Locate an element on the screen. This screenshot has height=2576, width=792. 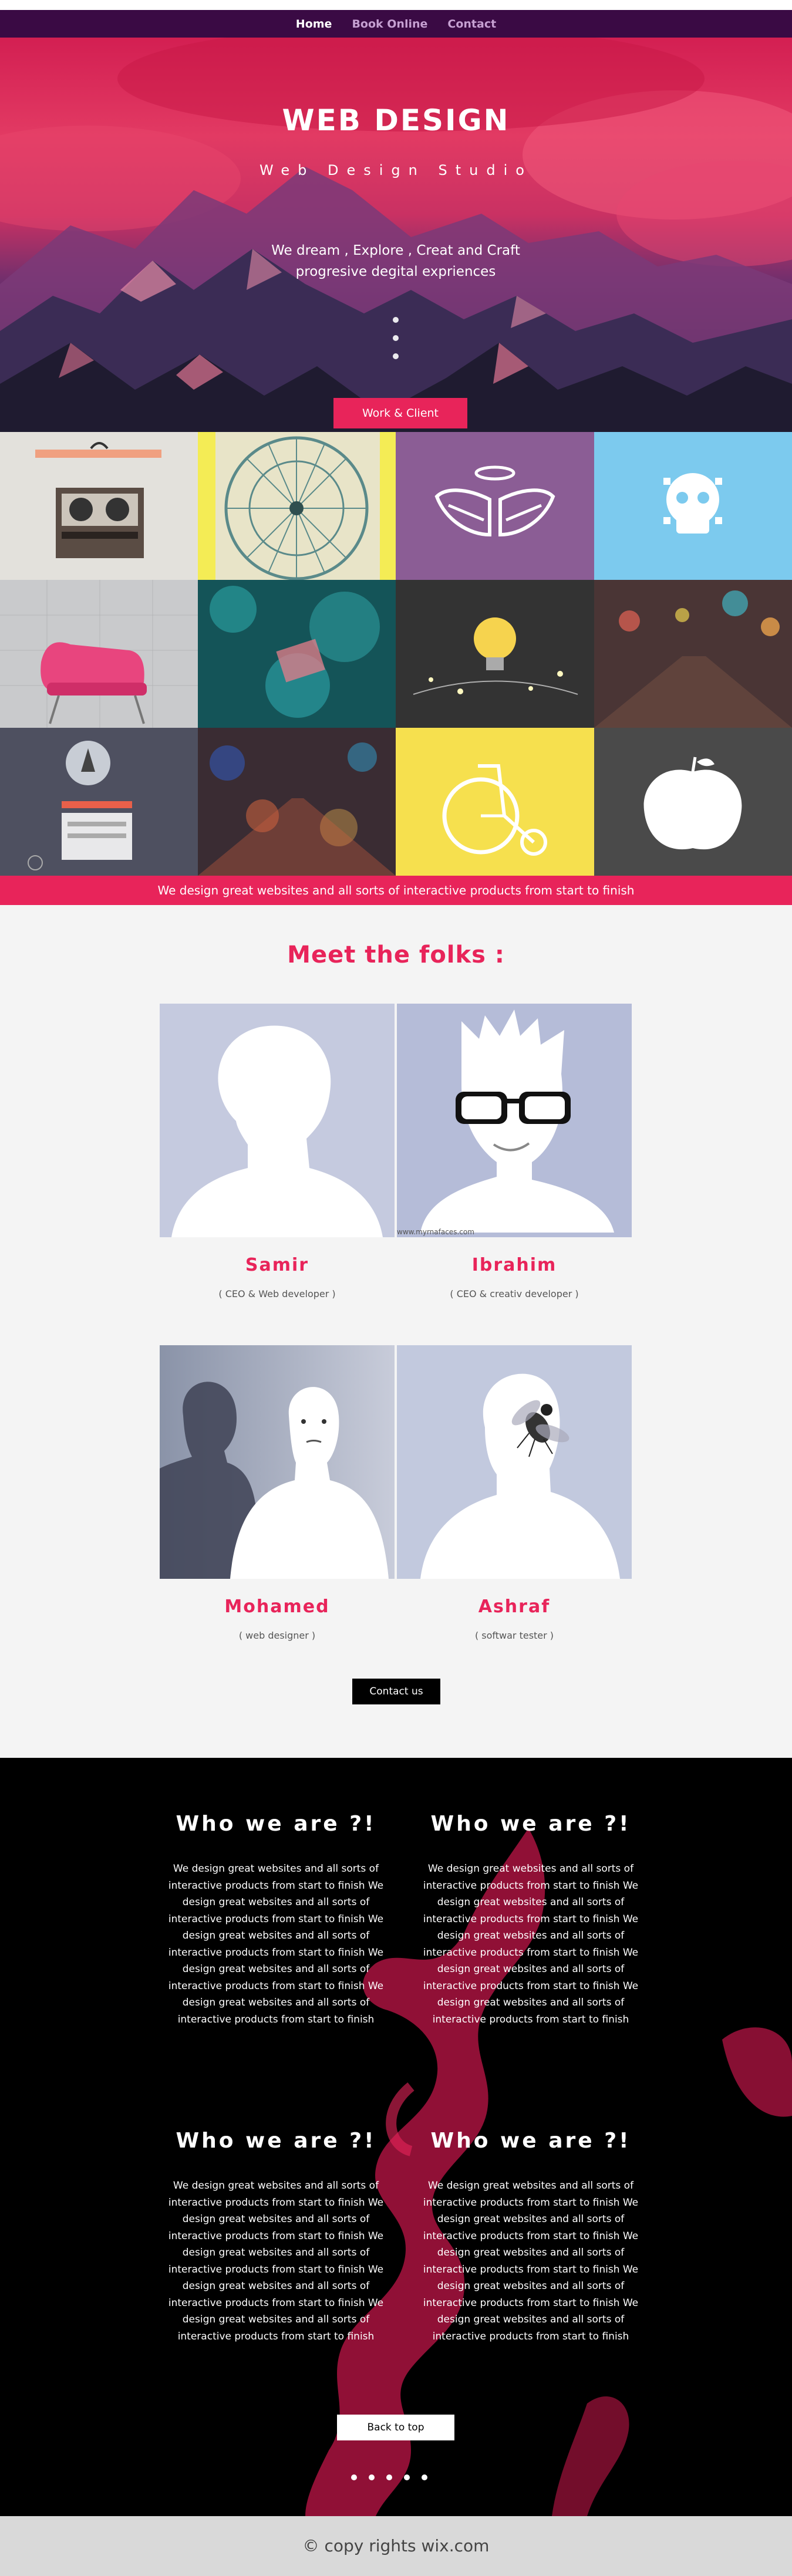
gallery-tile-skull is located at coordinates (693, 506).